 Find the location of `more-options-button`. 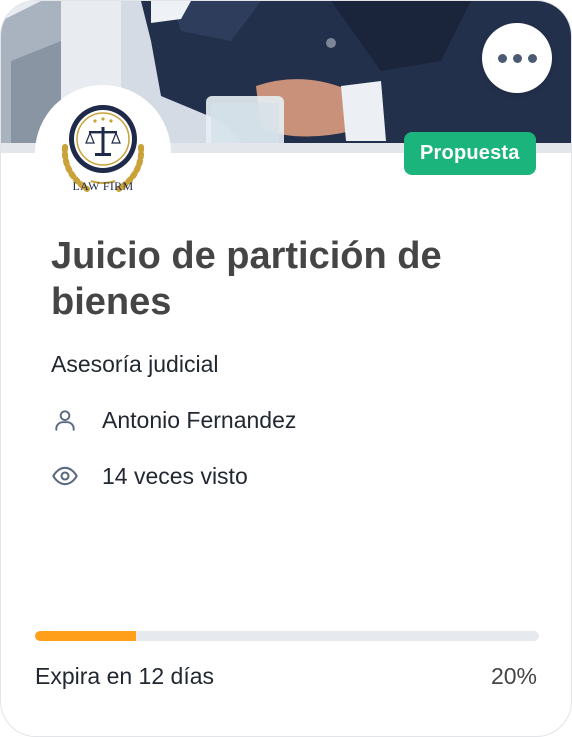

more-options-button is located at coordinates (517, 58).